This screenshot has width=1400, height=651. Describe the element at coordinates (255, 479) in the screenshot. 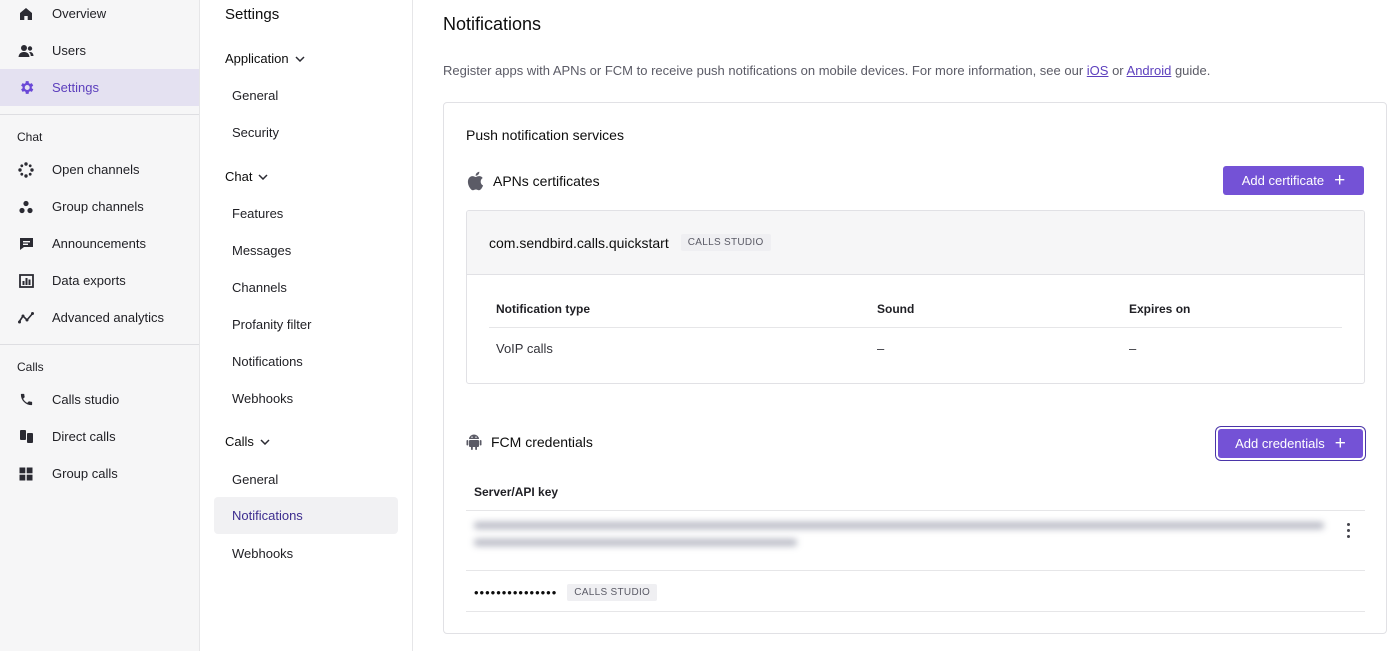

I see `item-label: General` at that location.